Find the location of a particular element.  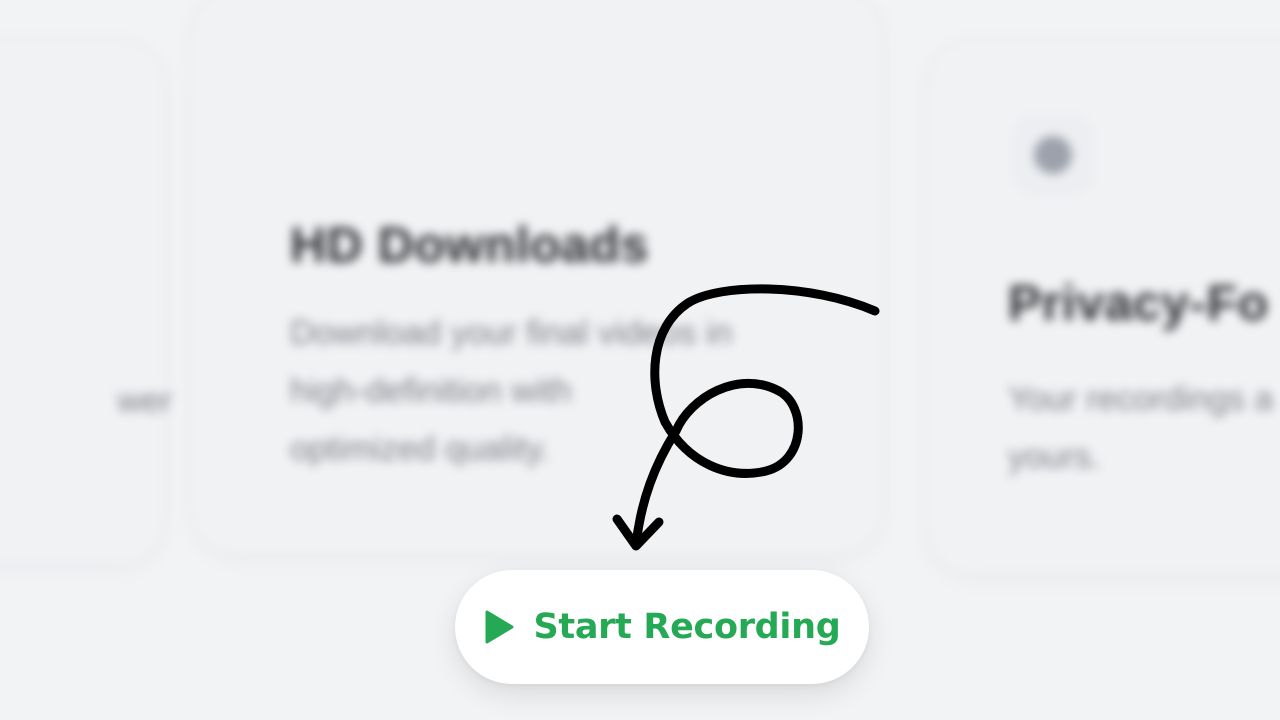

start-recording-button: Start Recording is located at coordinates (662, 627).